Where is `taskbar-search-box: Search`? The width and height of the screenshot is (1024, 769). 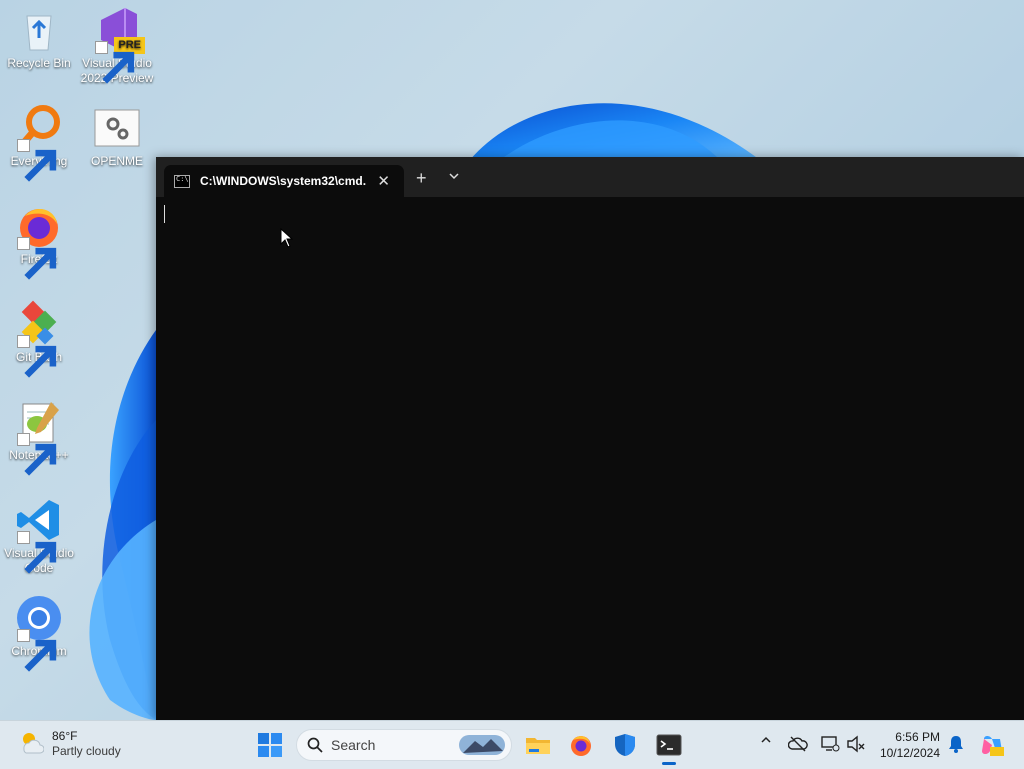 taskbar-search-box: Search is located at coordinates (404, 745).